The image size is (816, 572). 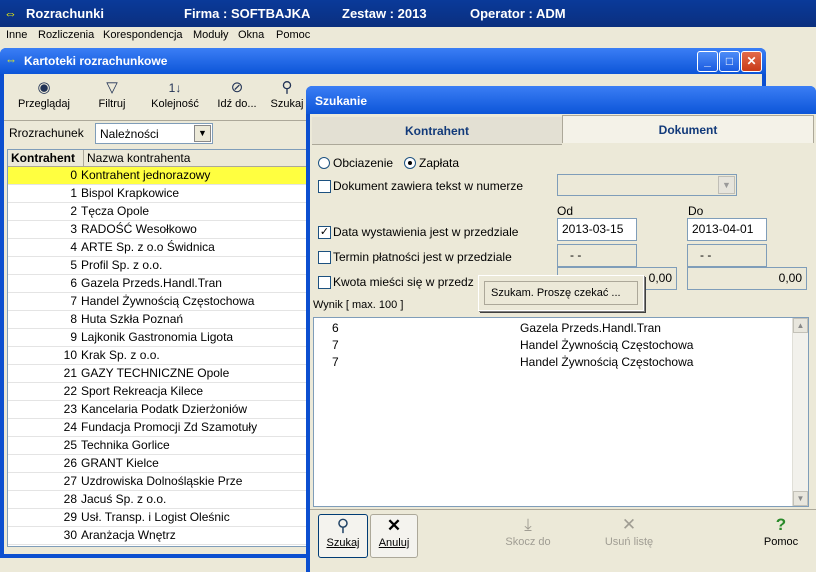 I want to click on radio-obciazenie, so click(x=324, y=163).